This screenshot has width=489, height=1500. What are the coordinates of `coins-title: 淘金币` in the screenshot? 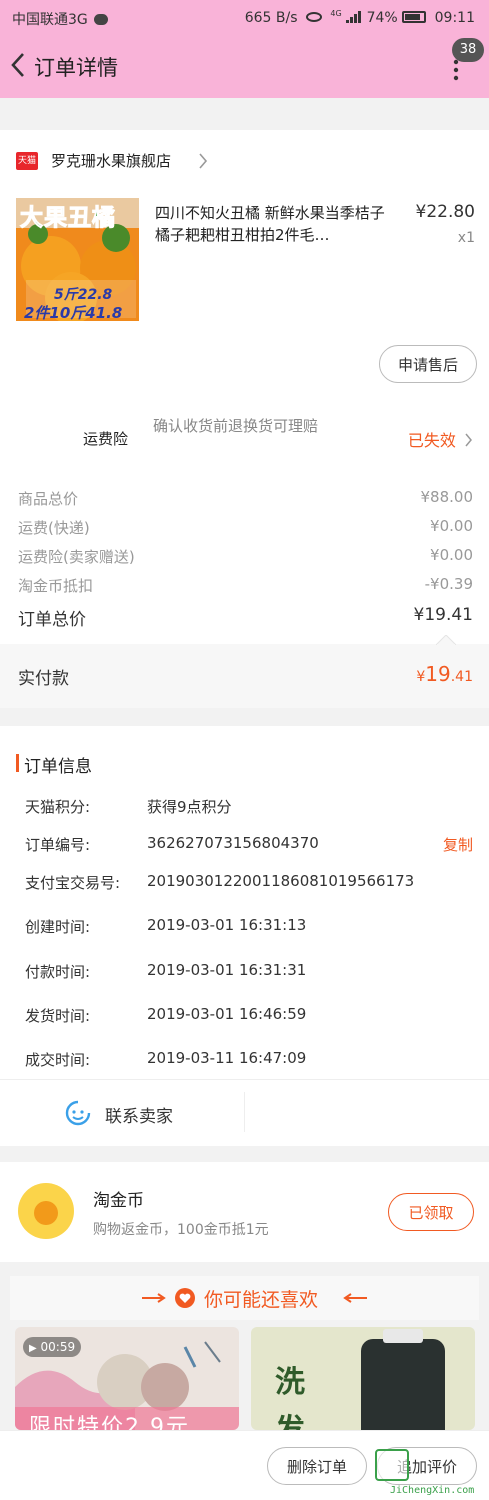 It's located at (118, 1201).